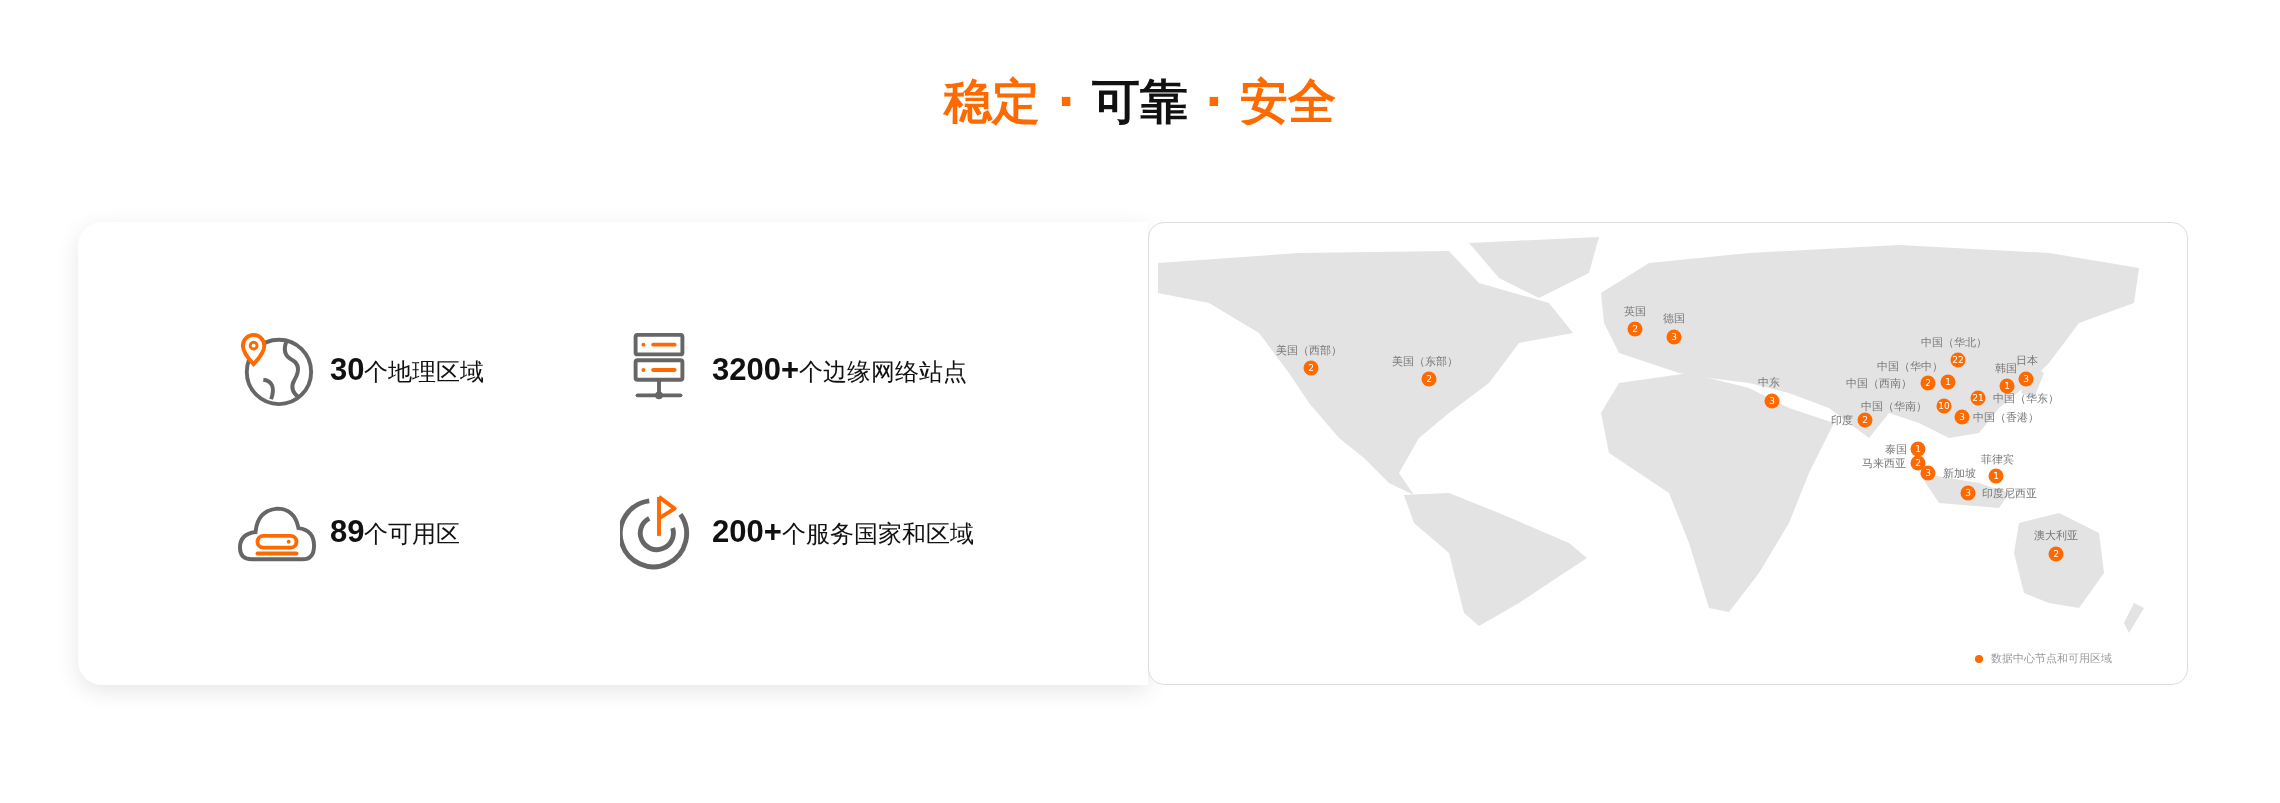 This screenshot has height=803, width=2280. I want to click on region-label: 新加坡, so click(1959, 473).